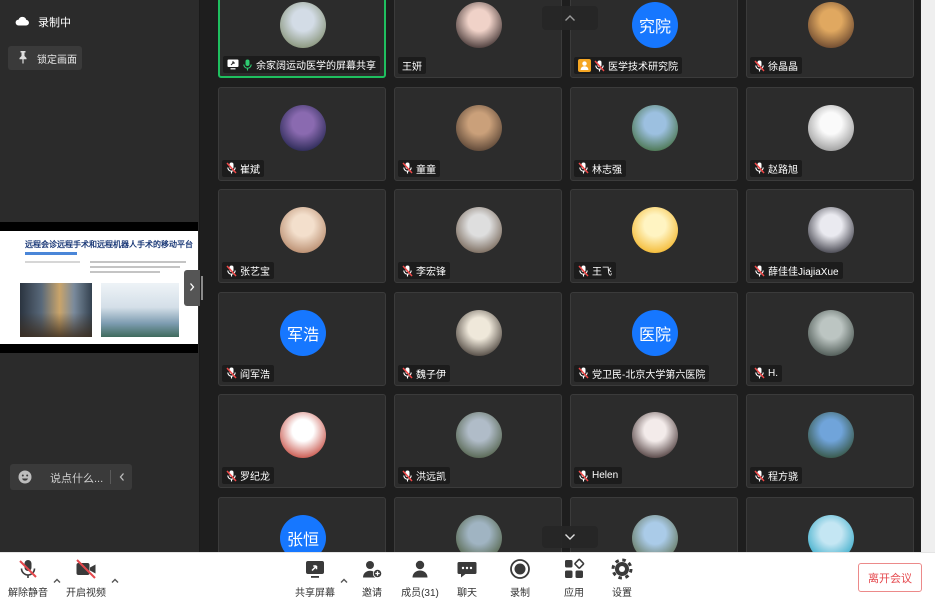 Image resolution: width=935 pixels, height=600 pixels. I want to click on slide-subtitle-text, so click(51, 253).